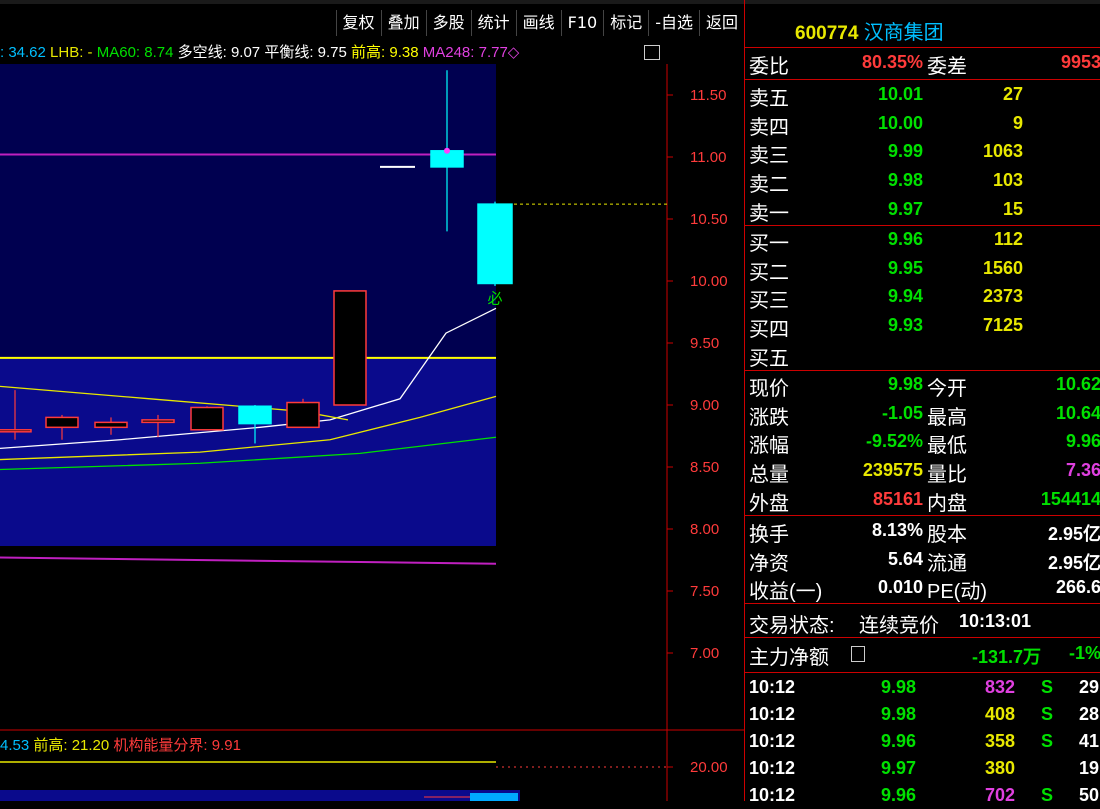  I want to click on toolbar-button-6: 标记, so click(625, 23).